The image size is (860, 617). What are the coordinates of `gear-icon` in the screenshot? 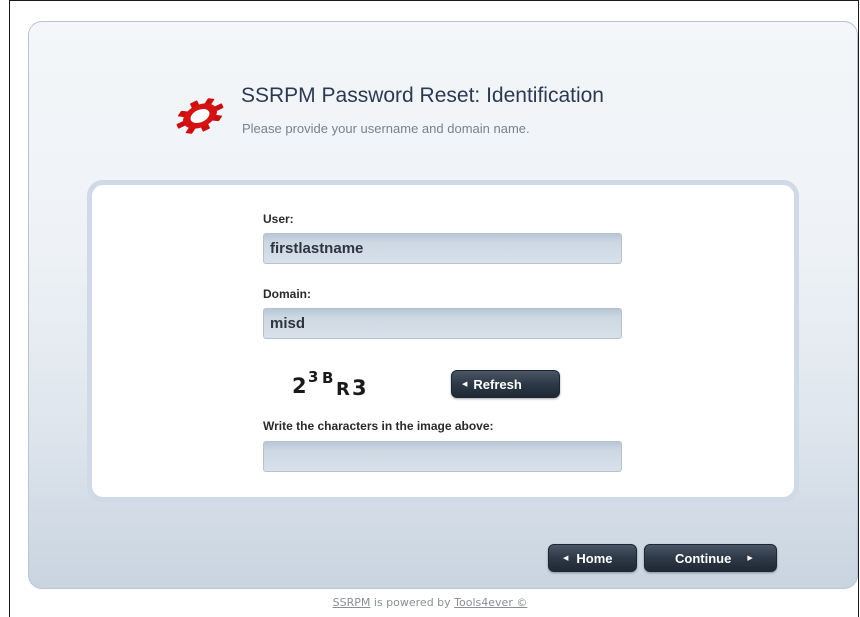 It's located at (200, 116).